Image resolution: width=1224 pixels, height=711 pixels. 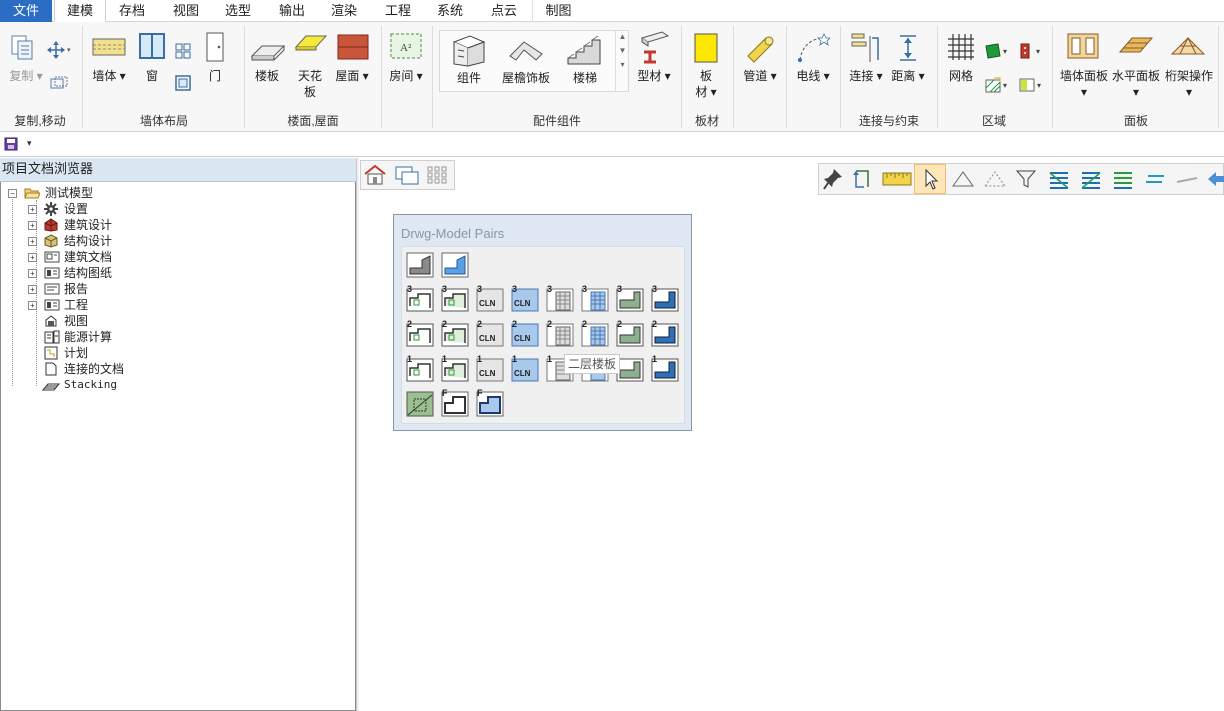 I want to click on layers-blue-alt-icon, so click(x=1091, y=179).